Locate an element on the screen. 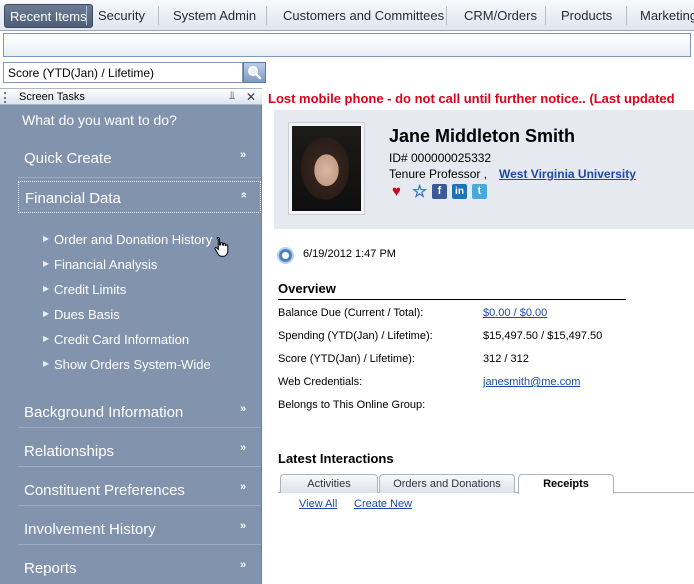  organization-link: West Virginia University is located at coordinates (567, 174).